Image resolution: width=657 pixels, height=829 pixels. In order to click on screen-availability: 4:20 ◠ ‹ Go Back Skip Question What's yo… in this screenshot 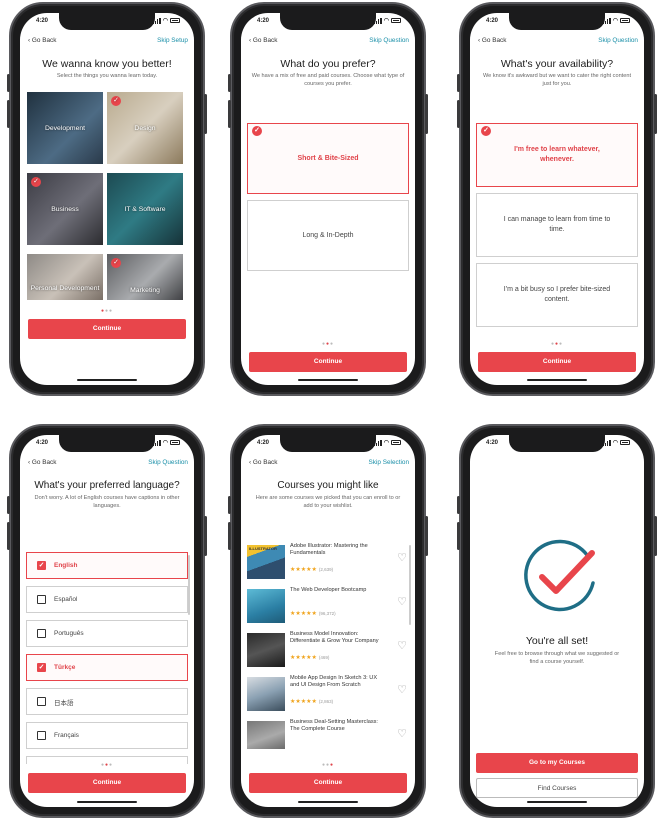, I will do `click(557, 199)`.